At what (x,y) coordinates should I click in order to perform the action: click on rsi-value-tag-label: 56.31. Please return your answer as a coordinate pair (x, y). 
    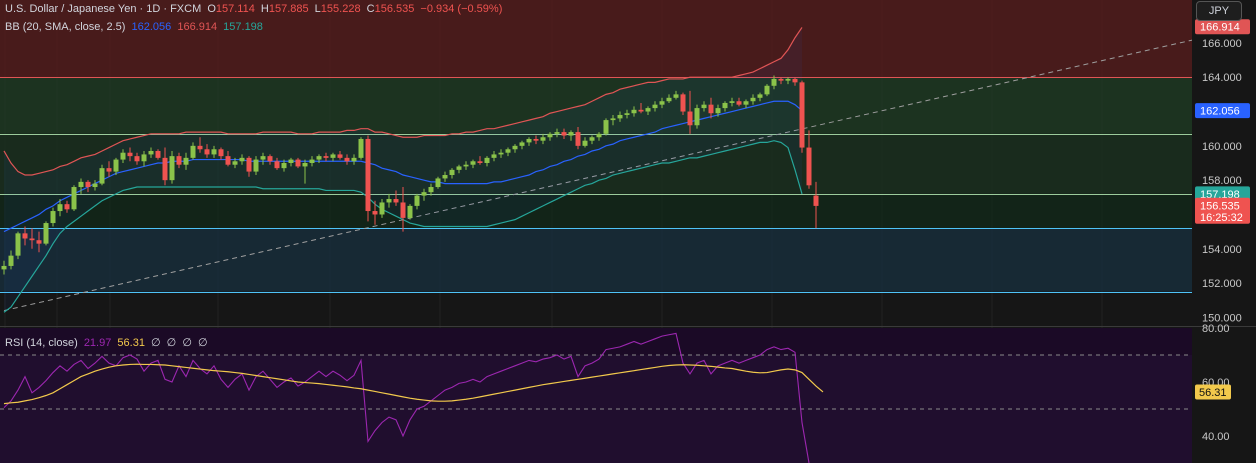
    Looking at the image, I should click on (1213, 393).